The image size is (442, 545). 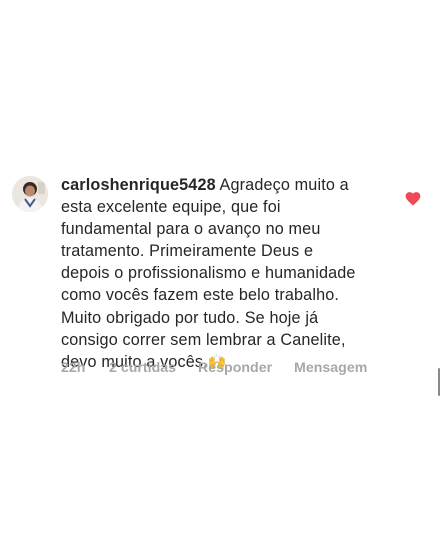 What do you see at coordinates (153, 368) in the screenshot?
I see `likes-count: 2 curtidas` at bounding box center [153, 368].